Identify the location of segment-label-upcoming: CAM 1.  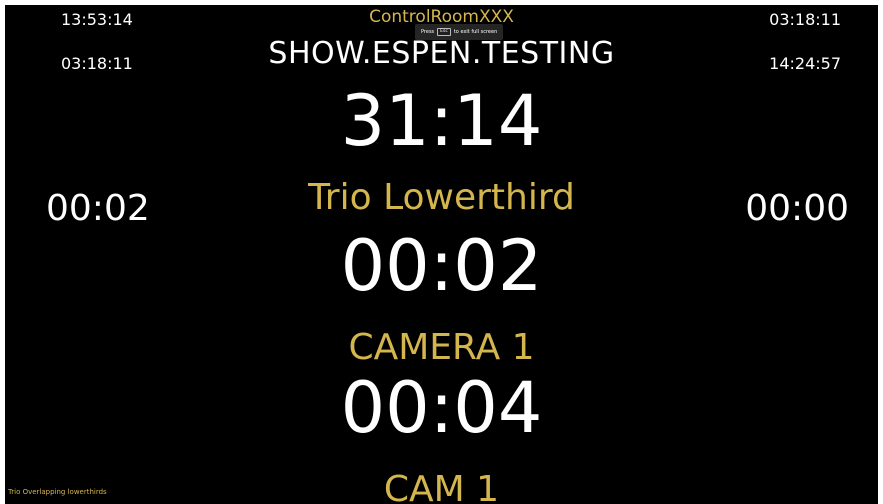
(441, 486).